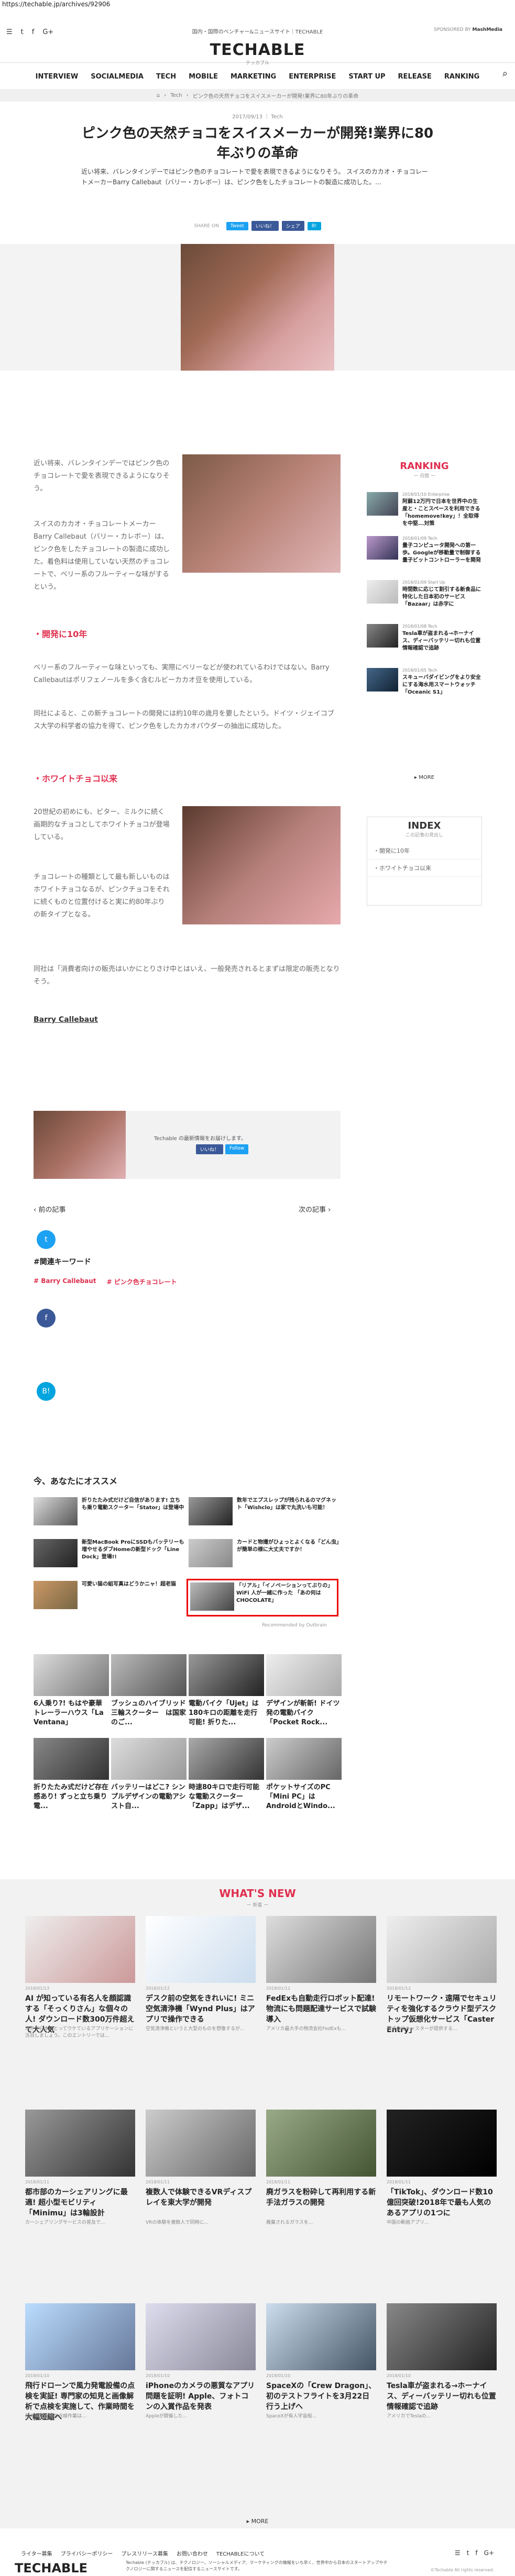  Describe the element at coordinates (76, 779) in the screenshot. I see `article-heading: ・ホワイトチョコ以来` at that location.